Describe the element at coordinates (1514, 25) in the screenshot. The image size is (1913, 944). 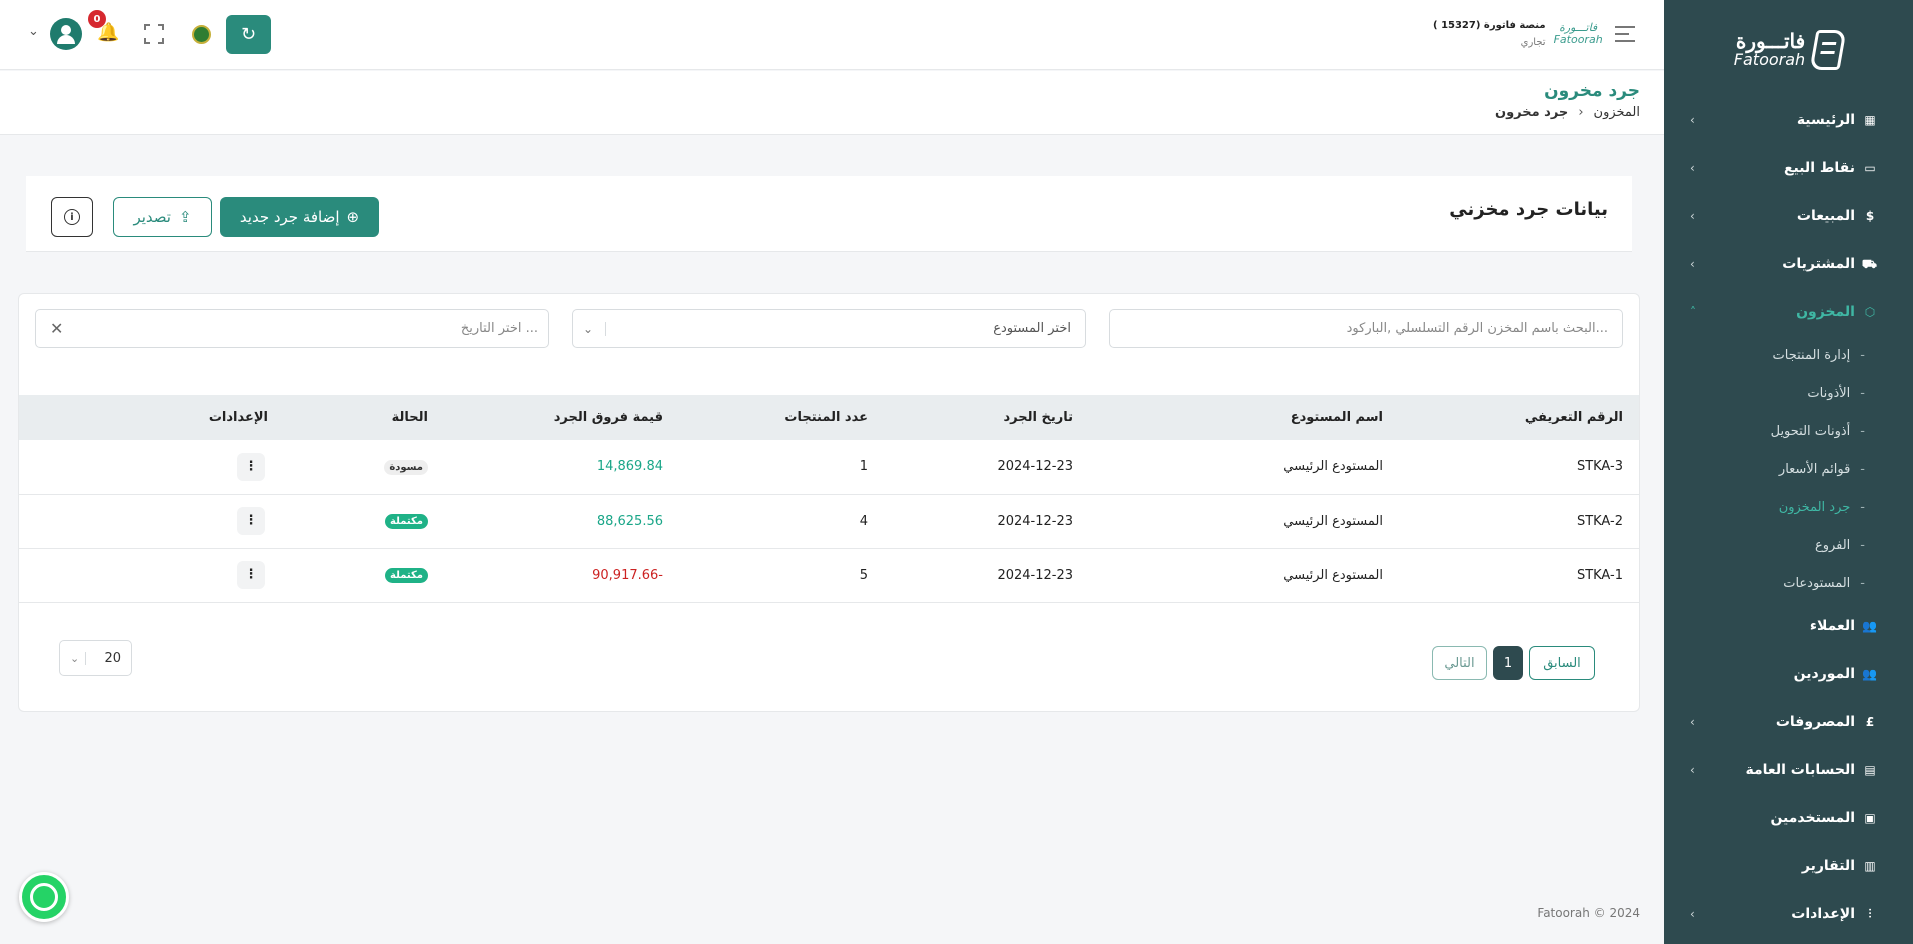
I see `org-name: منصة فاتورة` at that location.